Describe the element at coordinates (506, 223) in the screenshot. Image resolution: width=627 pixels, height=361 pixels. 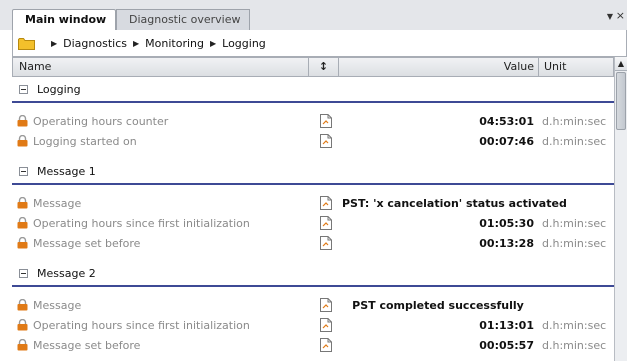
I see `row-value: 01:05:30` at that location.